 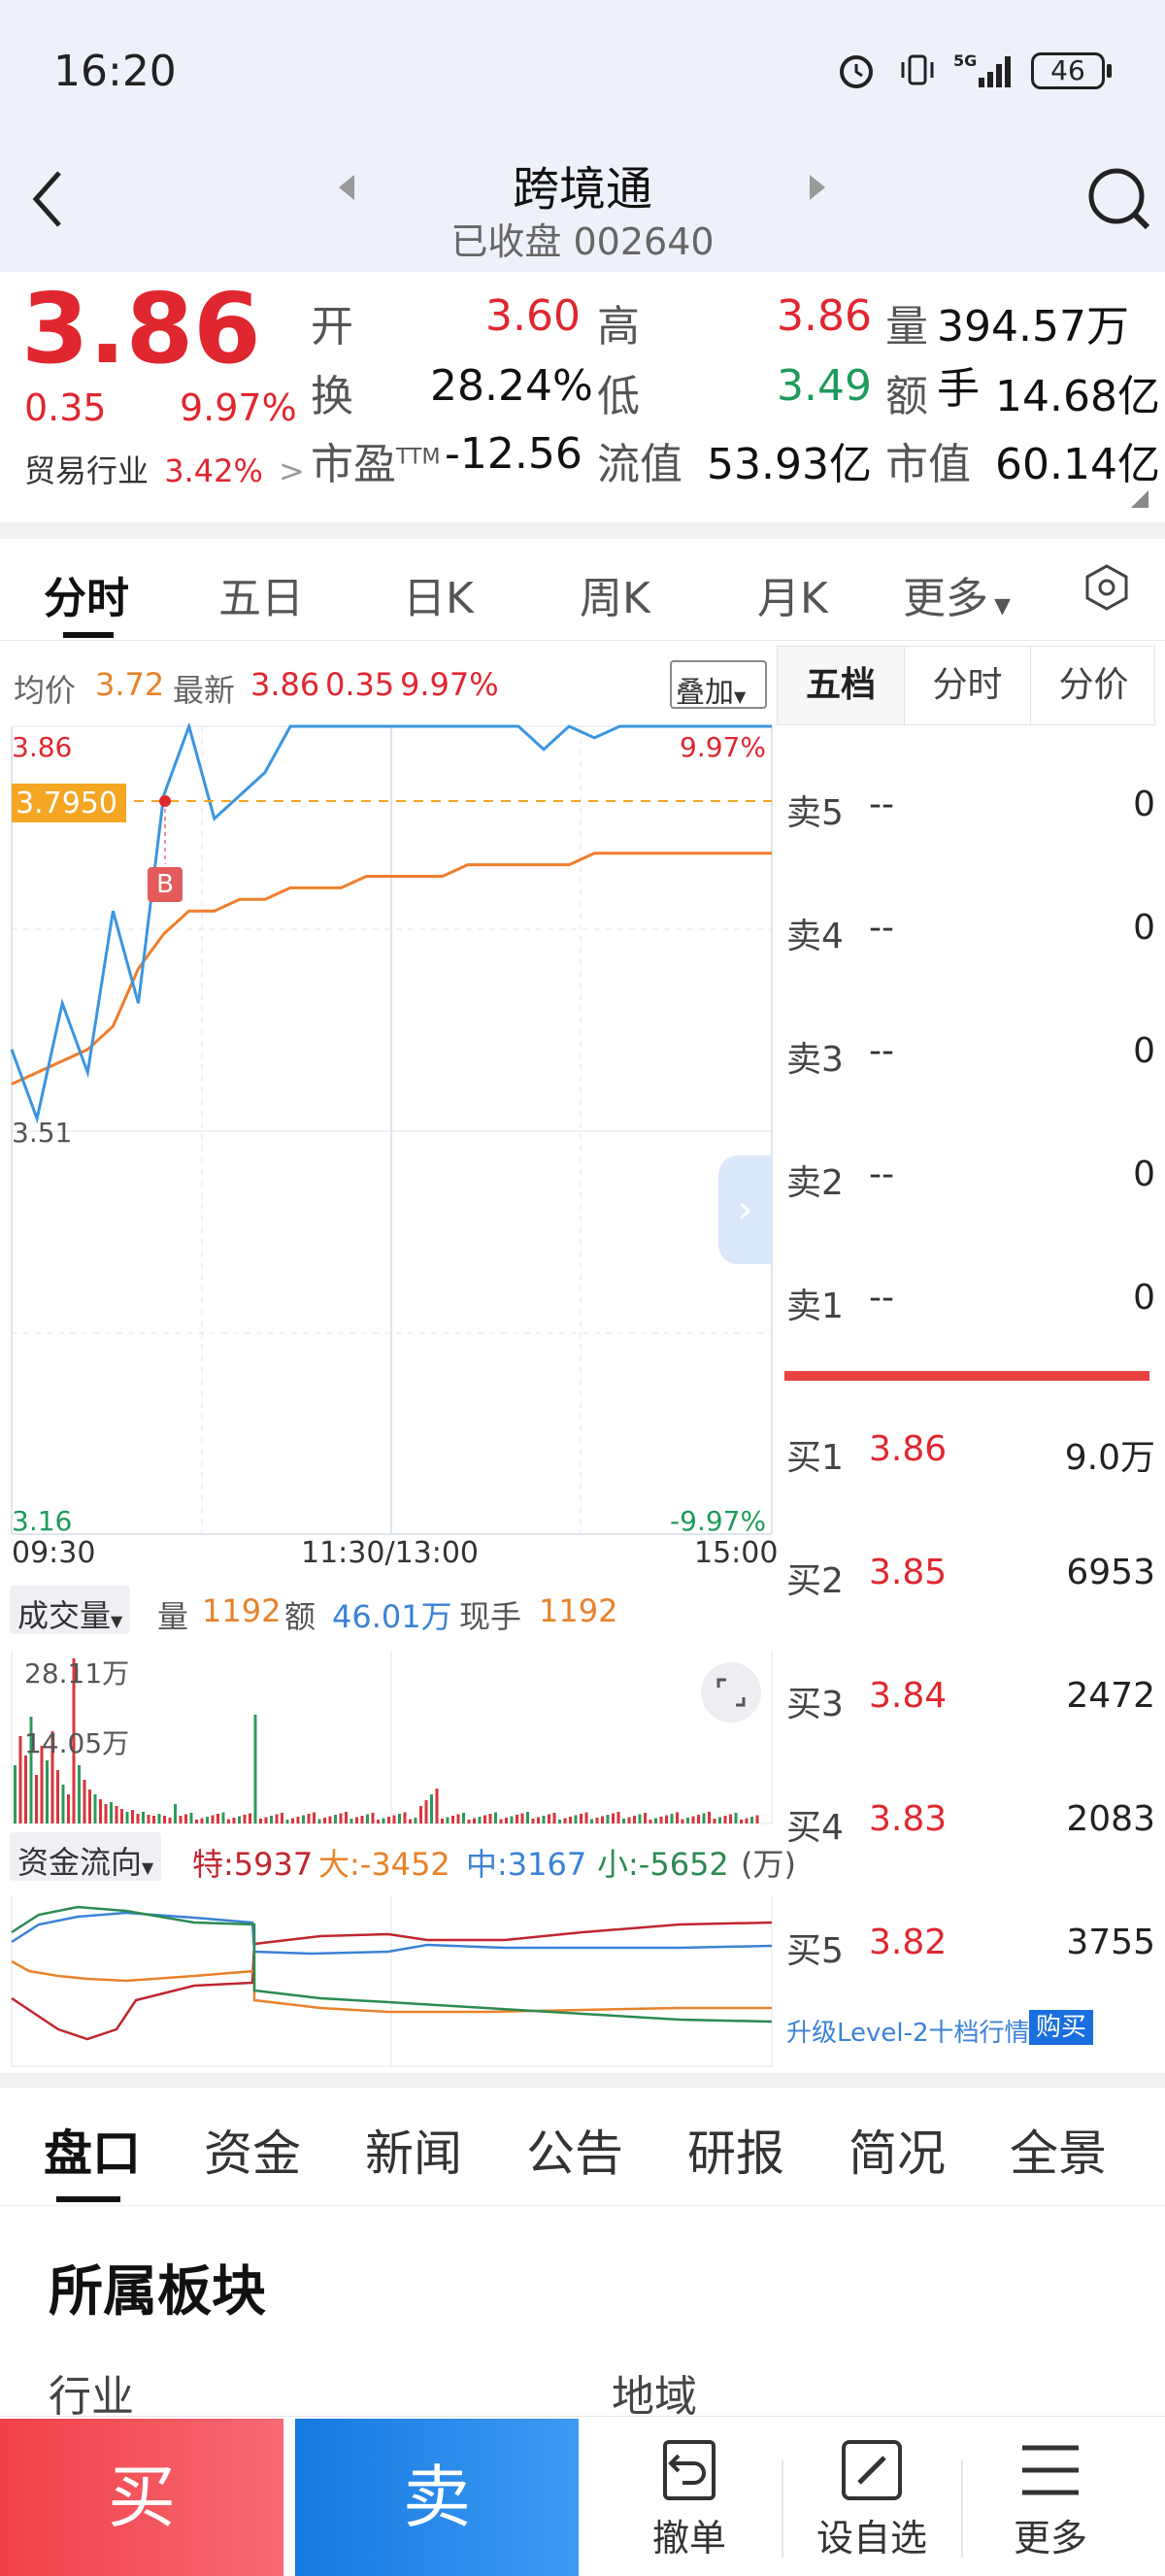 I want to click on next-stock-icon, so click(x=817, y=190).